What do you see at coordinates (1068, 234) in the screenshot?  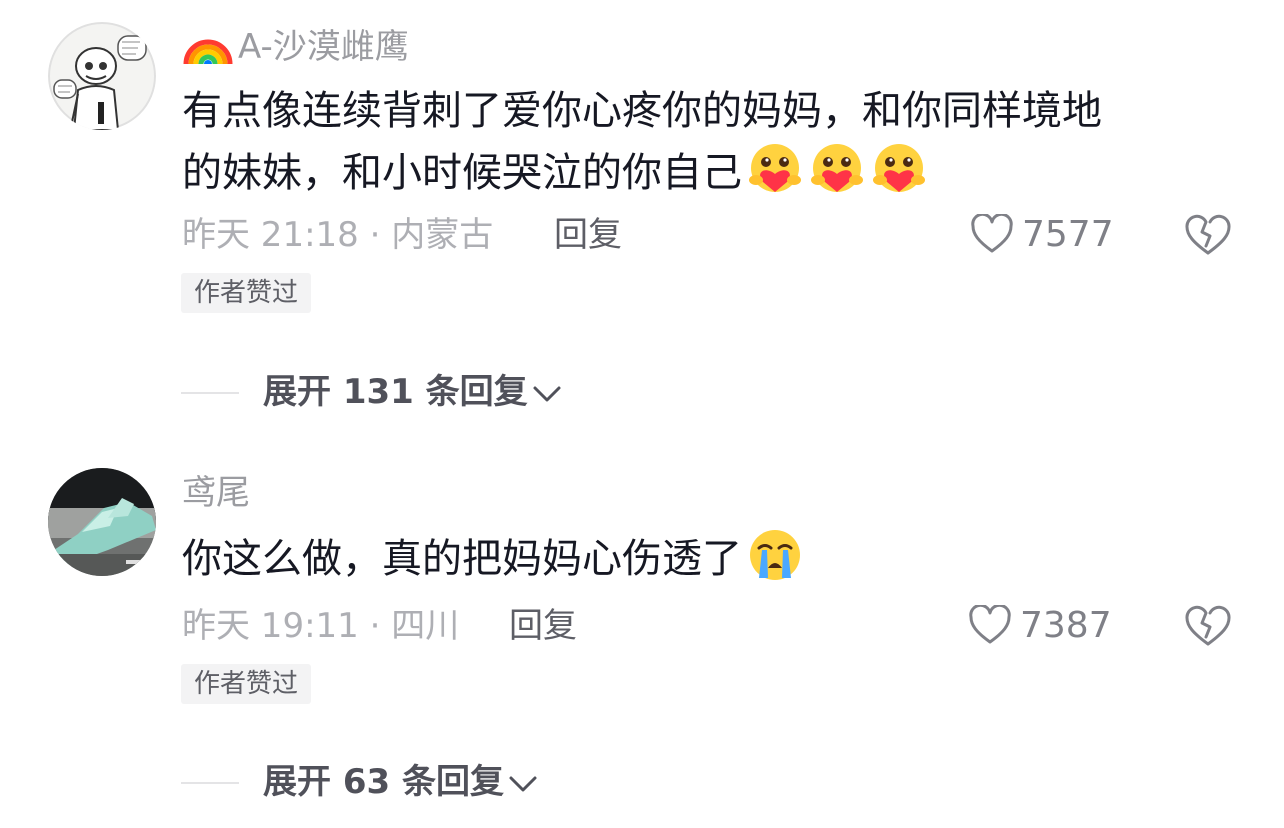 I see `like-count: 7577` at bounding box center [1068, 234].